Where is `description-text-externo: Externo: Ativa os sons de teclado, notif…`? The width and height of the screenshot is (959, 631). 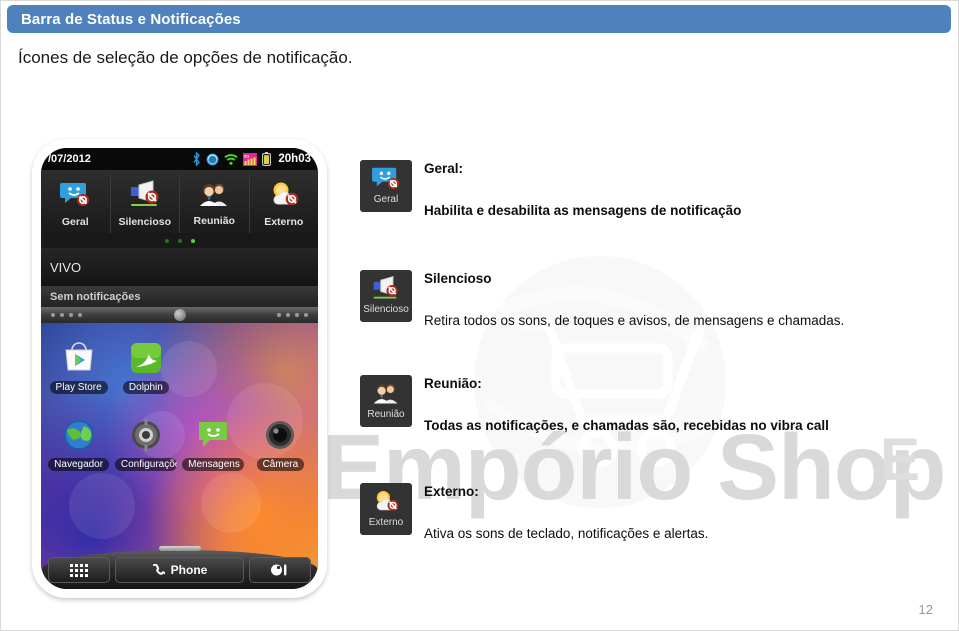
description-text-externo: Externo: Ativa os sons de teclado, notif… is located at coordinates (560, 512).